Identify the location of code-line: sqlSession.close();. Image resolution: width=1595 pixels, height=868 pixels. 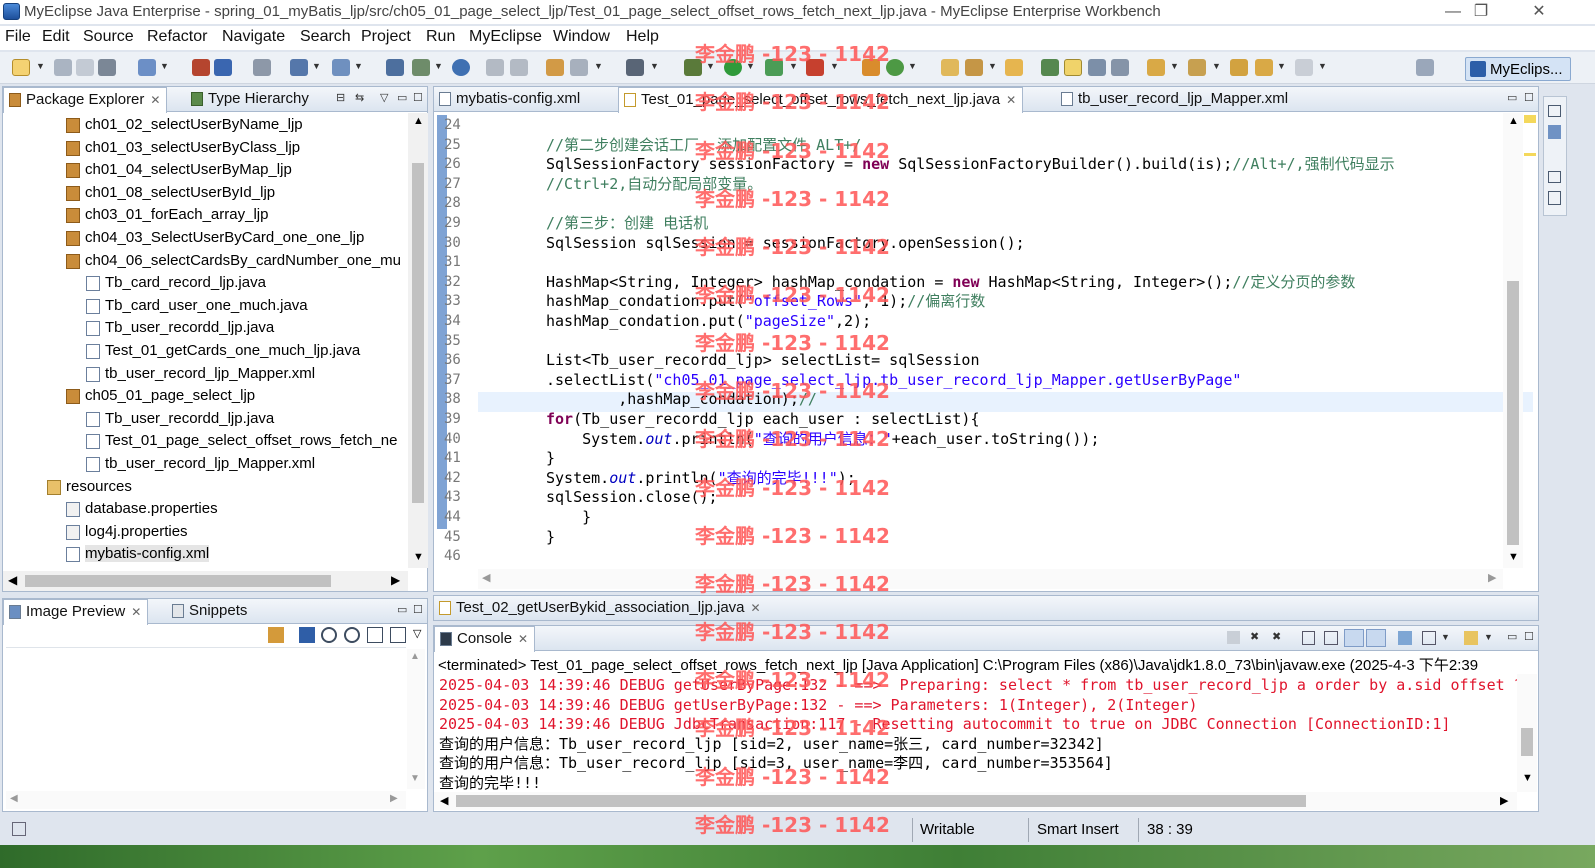
(632, 497).